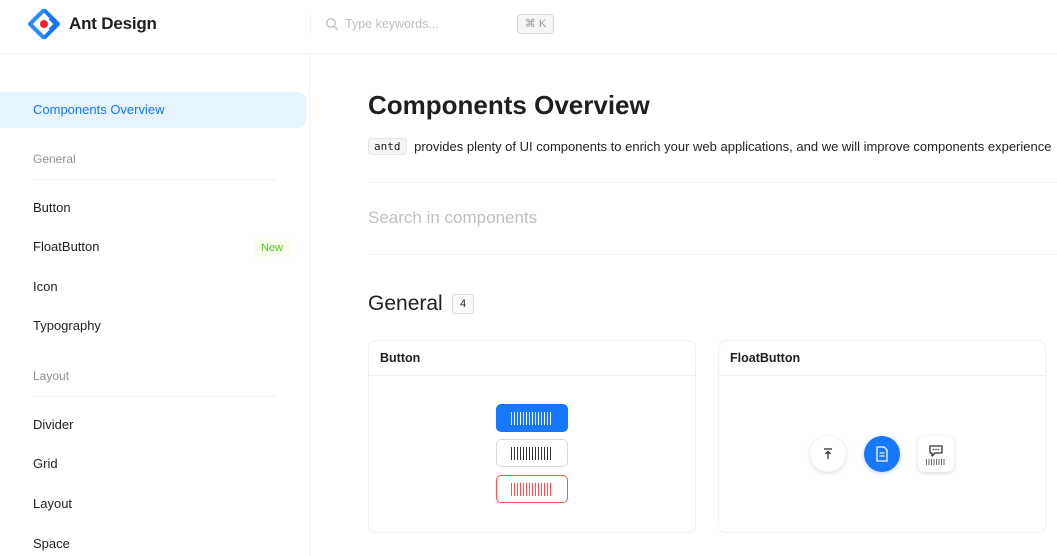 The height and width of the screenshot is (556, 1057). What do you see at coordinates (332, 24) in the screenshot?
I see `search-icon` at bounding box center [332, 24].